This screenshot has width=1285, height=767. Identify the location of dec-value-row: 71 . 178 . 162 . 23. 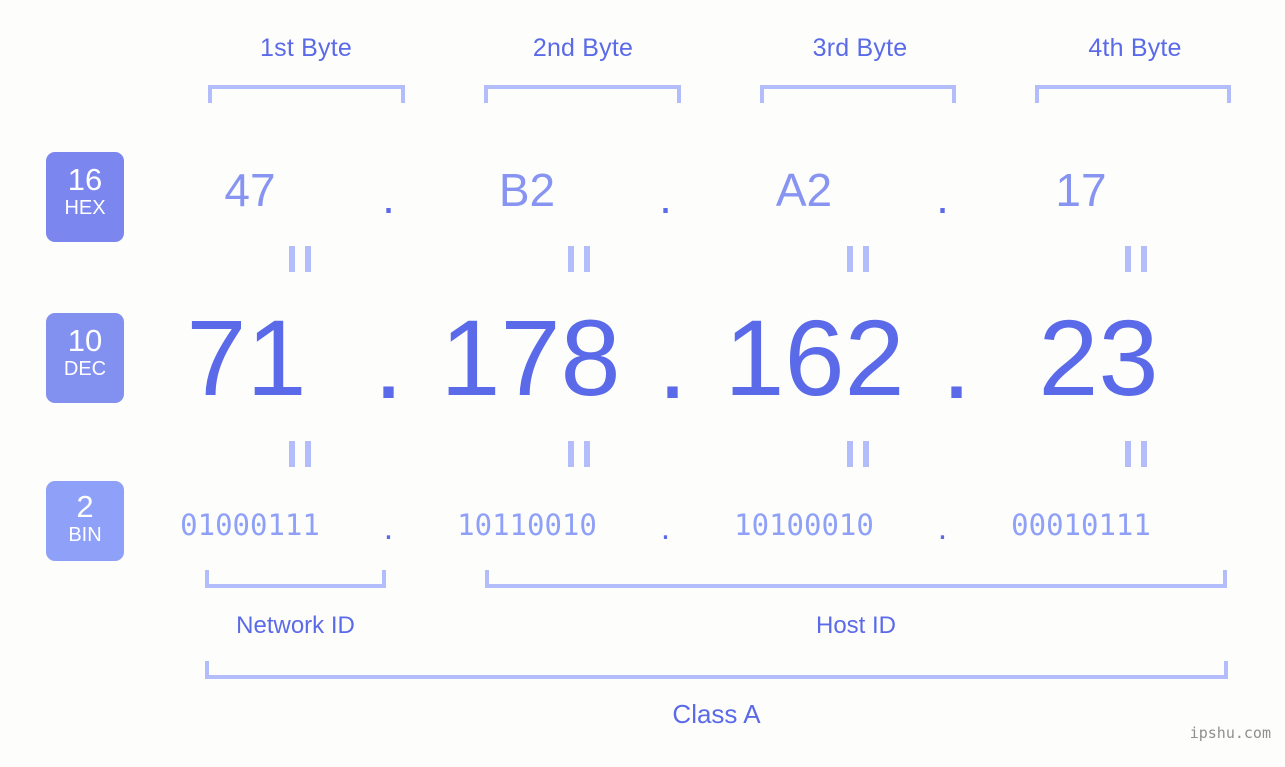
(695, 358).